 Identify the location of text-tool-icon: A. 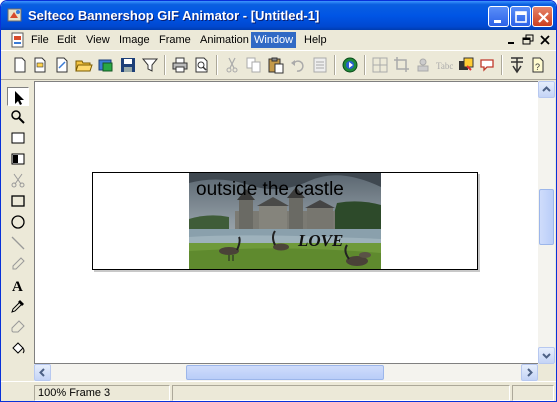
(18, 284).